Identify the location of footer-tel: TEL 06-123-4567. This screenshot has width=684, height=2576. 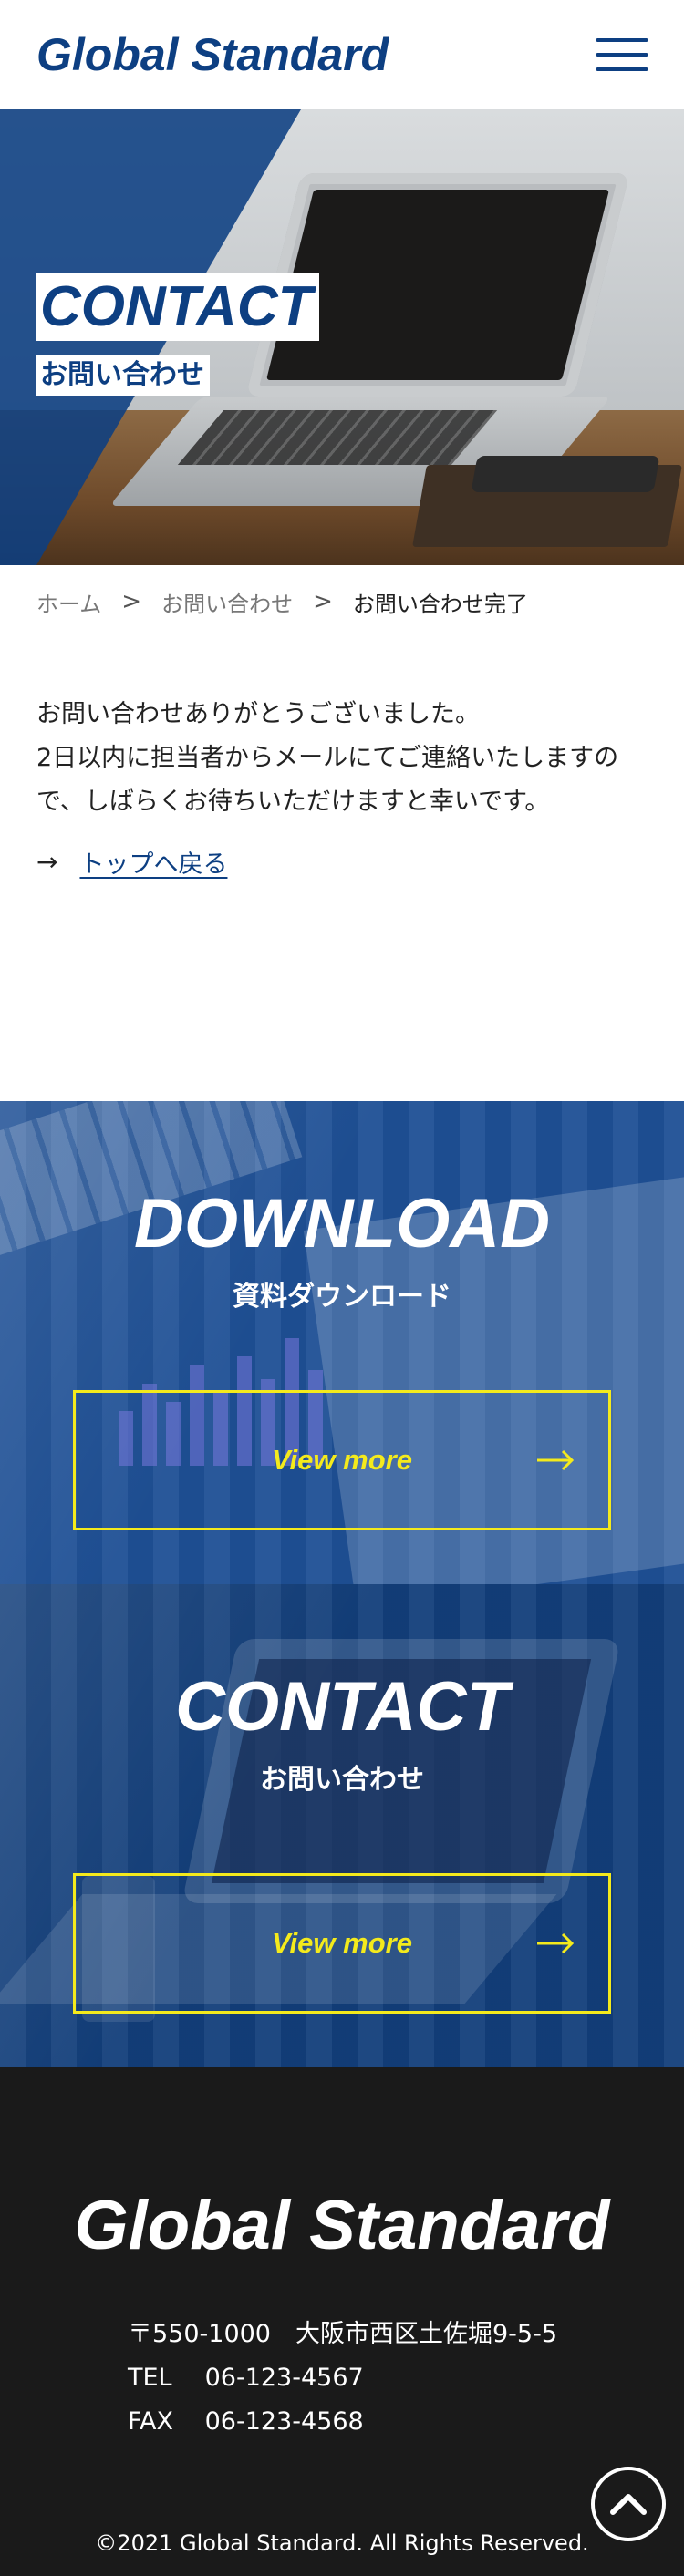
(406, 2378).